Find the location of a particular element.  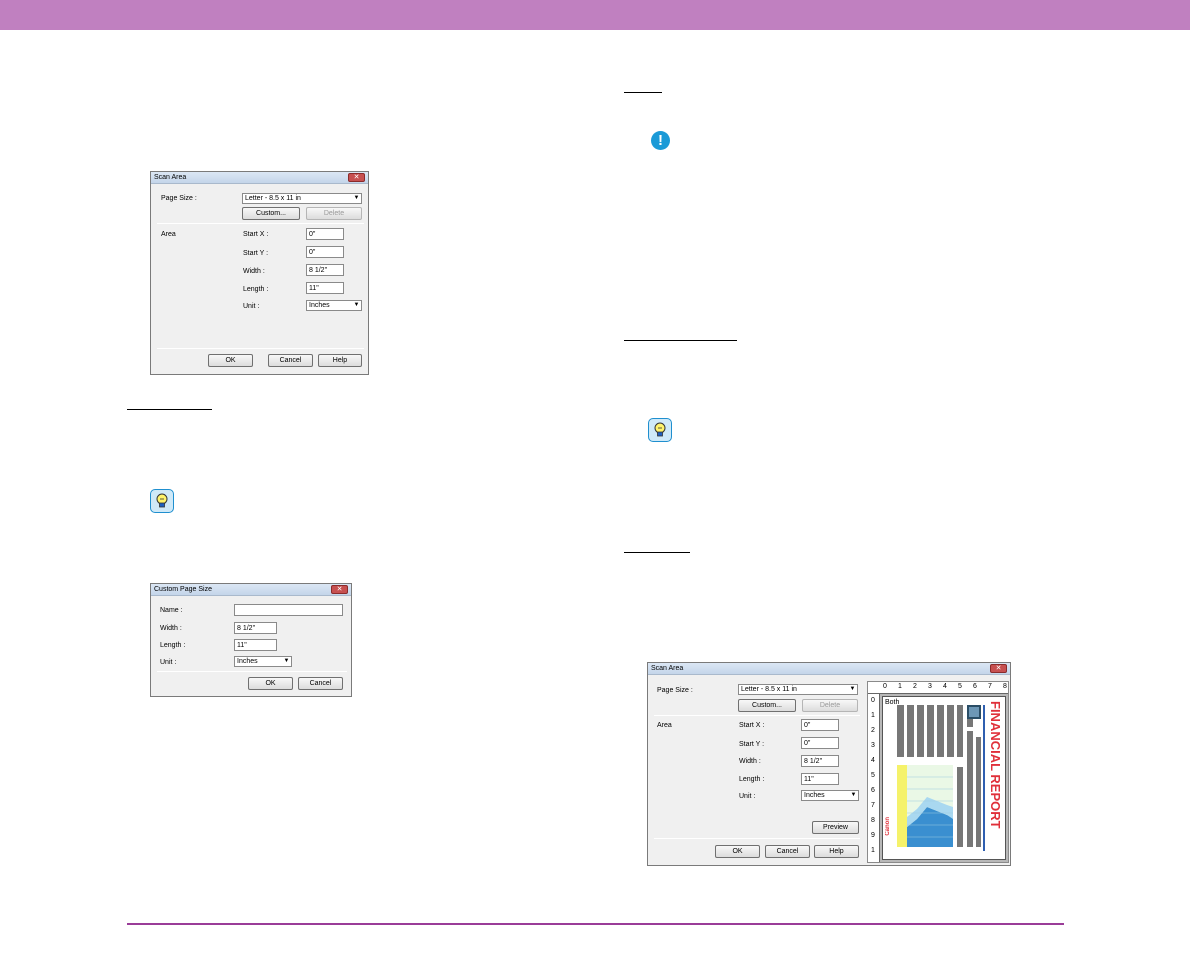

important-icon: ! is located at coordinates (660, 140).